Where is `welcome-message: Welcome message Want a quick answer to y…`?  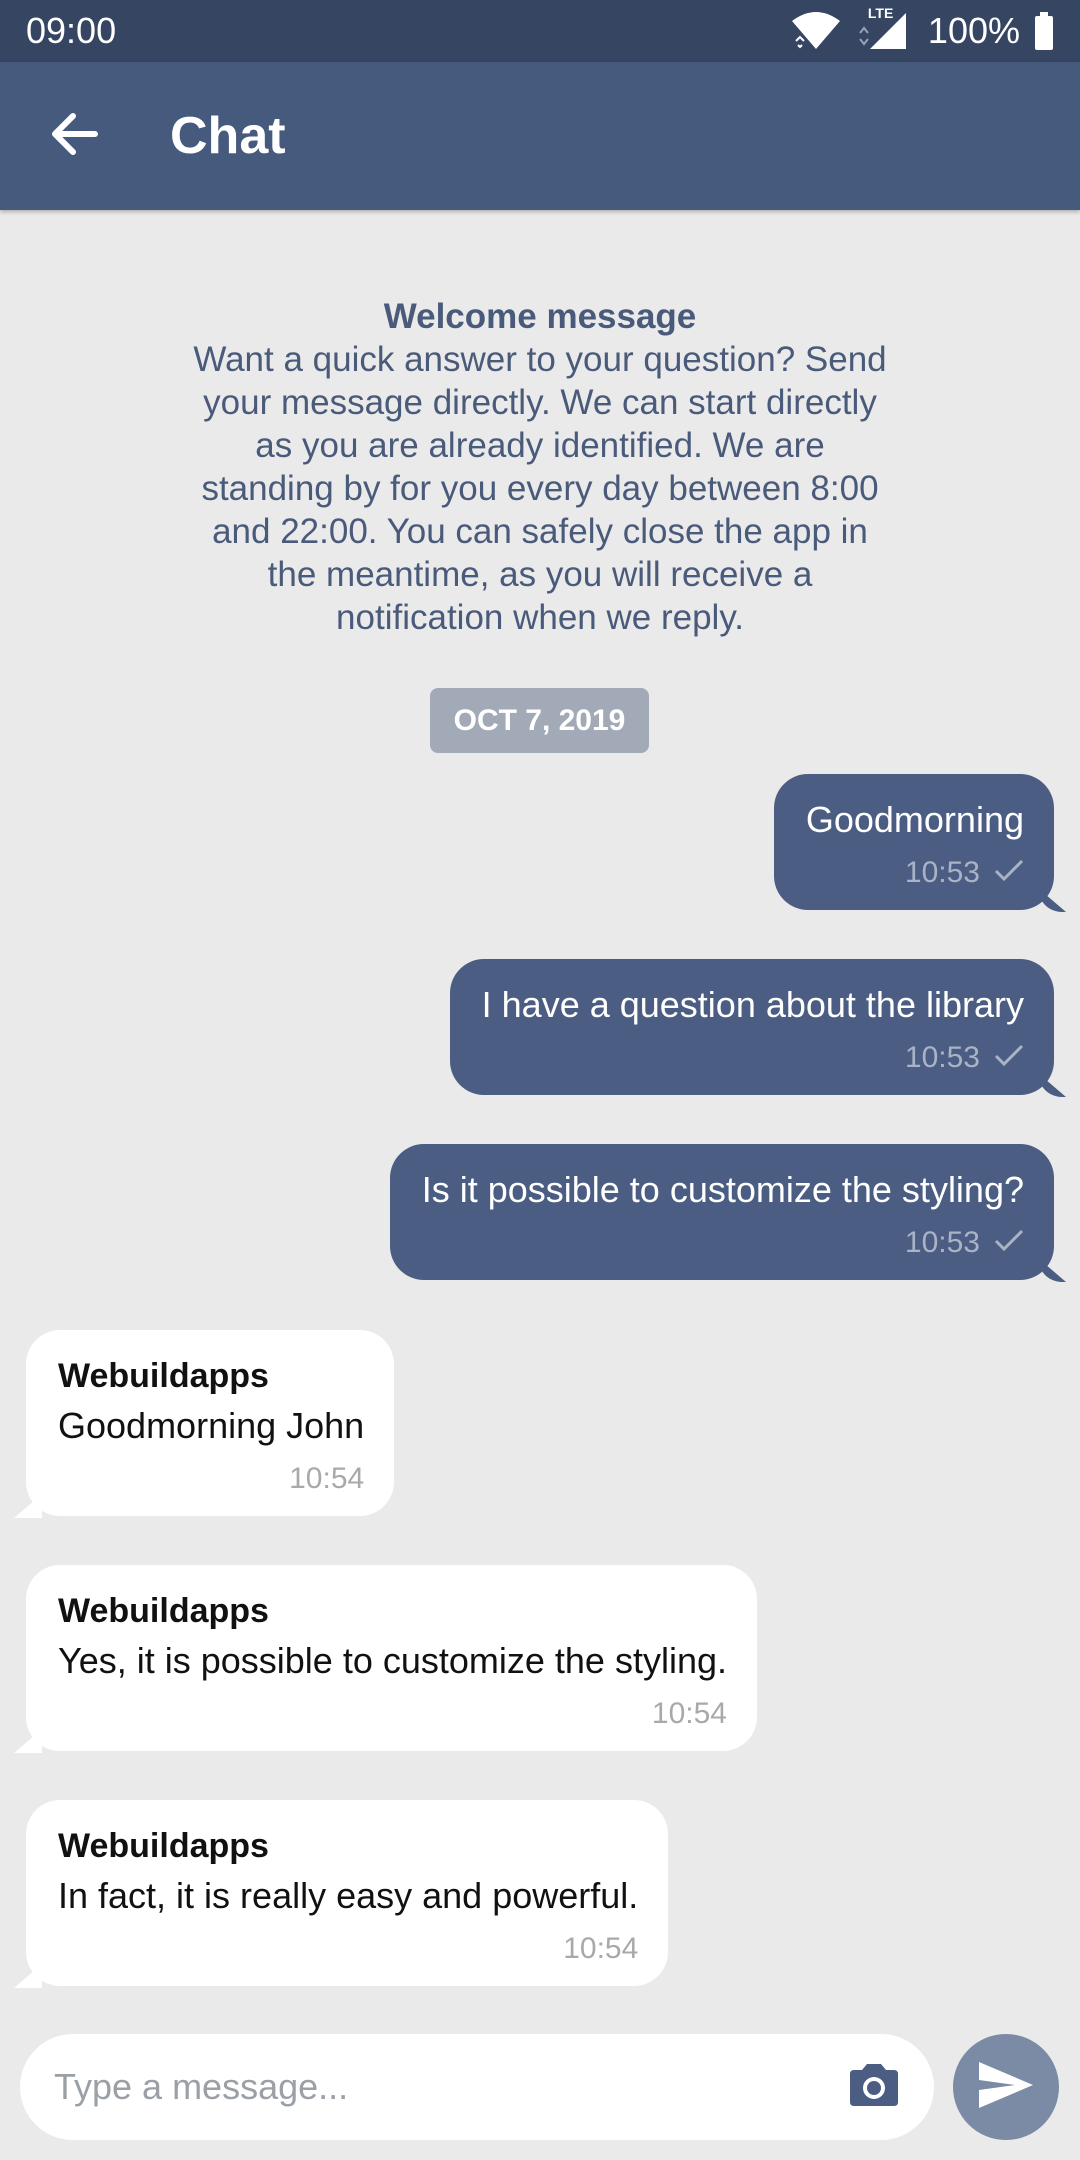 welcome-message: Welcome message Want a quick answer to y… is located at coordinates (540, 467).